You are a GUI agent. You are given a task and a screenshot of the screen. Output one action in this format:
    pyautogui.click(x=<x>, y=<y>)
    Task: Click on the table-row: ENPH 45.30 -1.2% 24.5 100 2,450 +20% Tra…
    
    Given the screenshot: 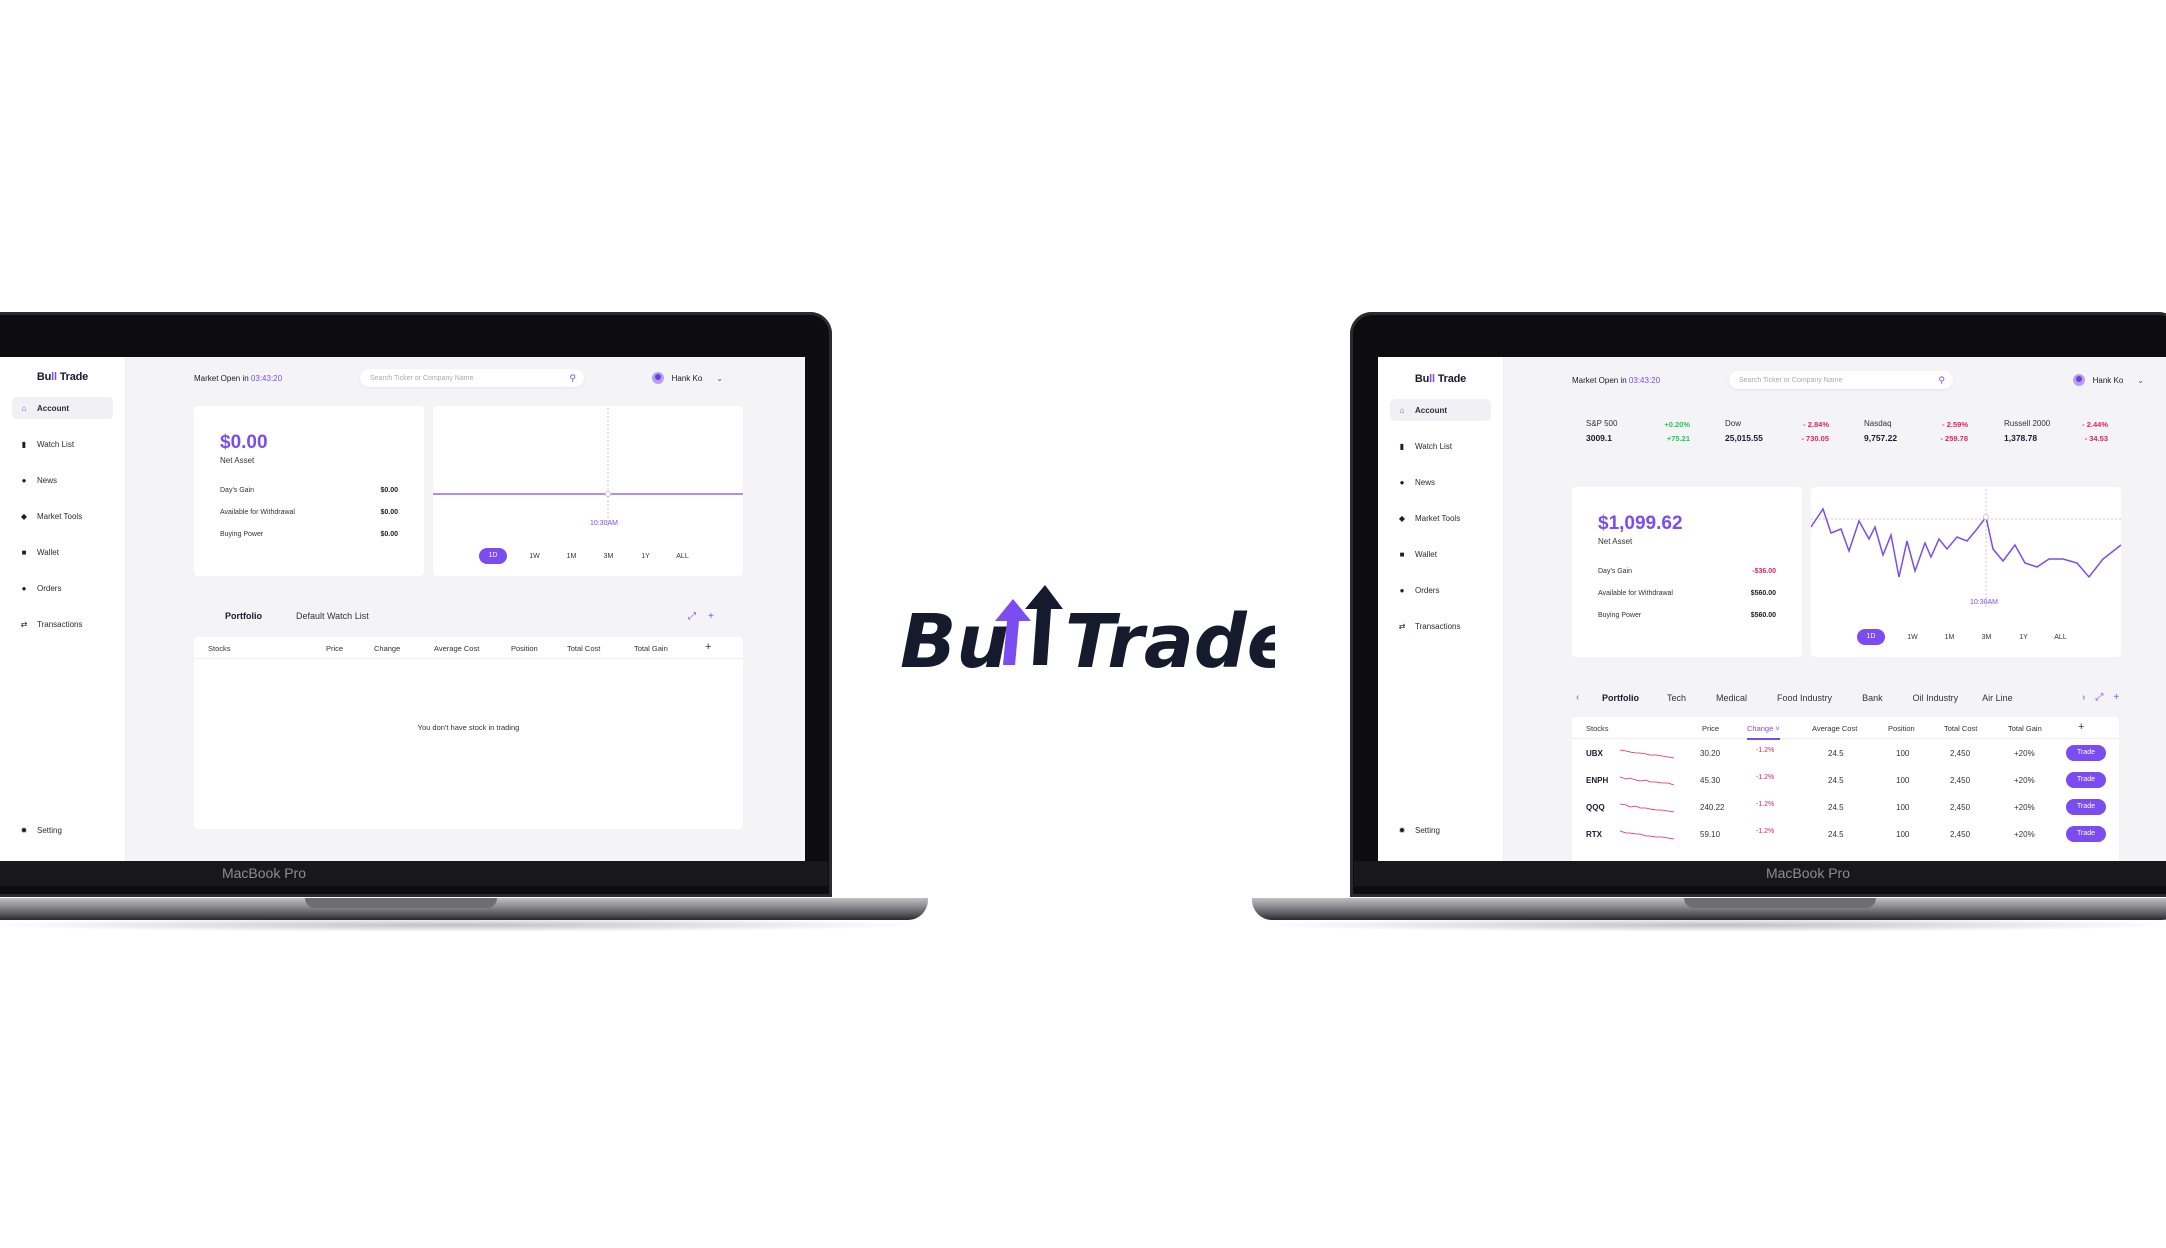 What is the action you would take?
    pyautogui.click(x=1845, y=781)
    